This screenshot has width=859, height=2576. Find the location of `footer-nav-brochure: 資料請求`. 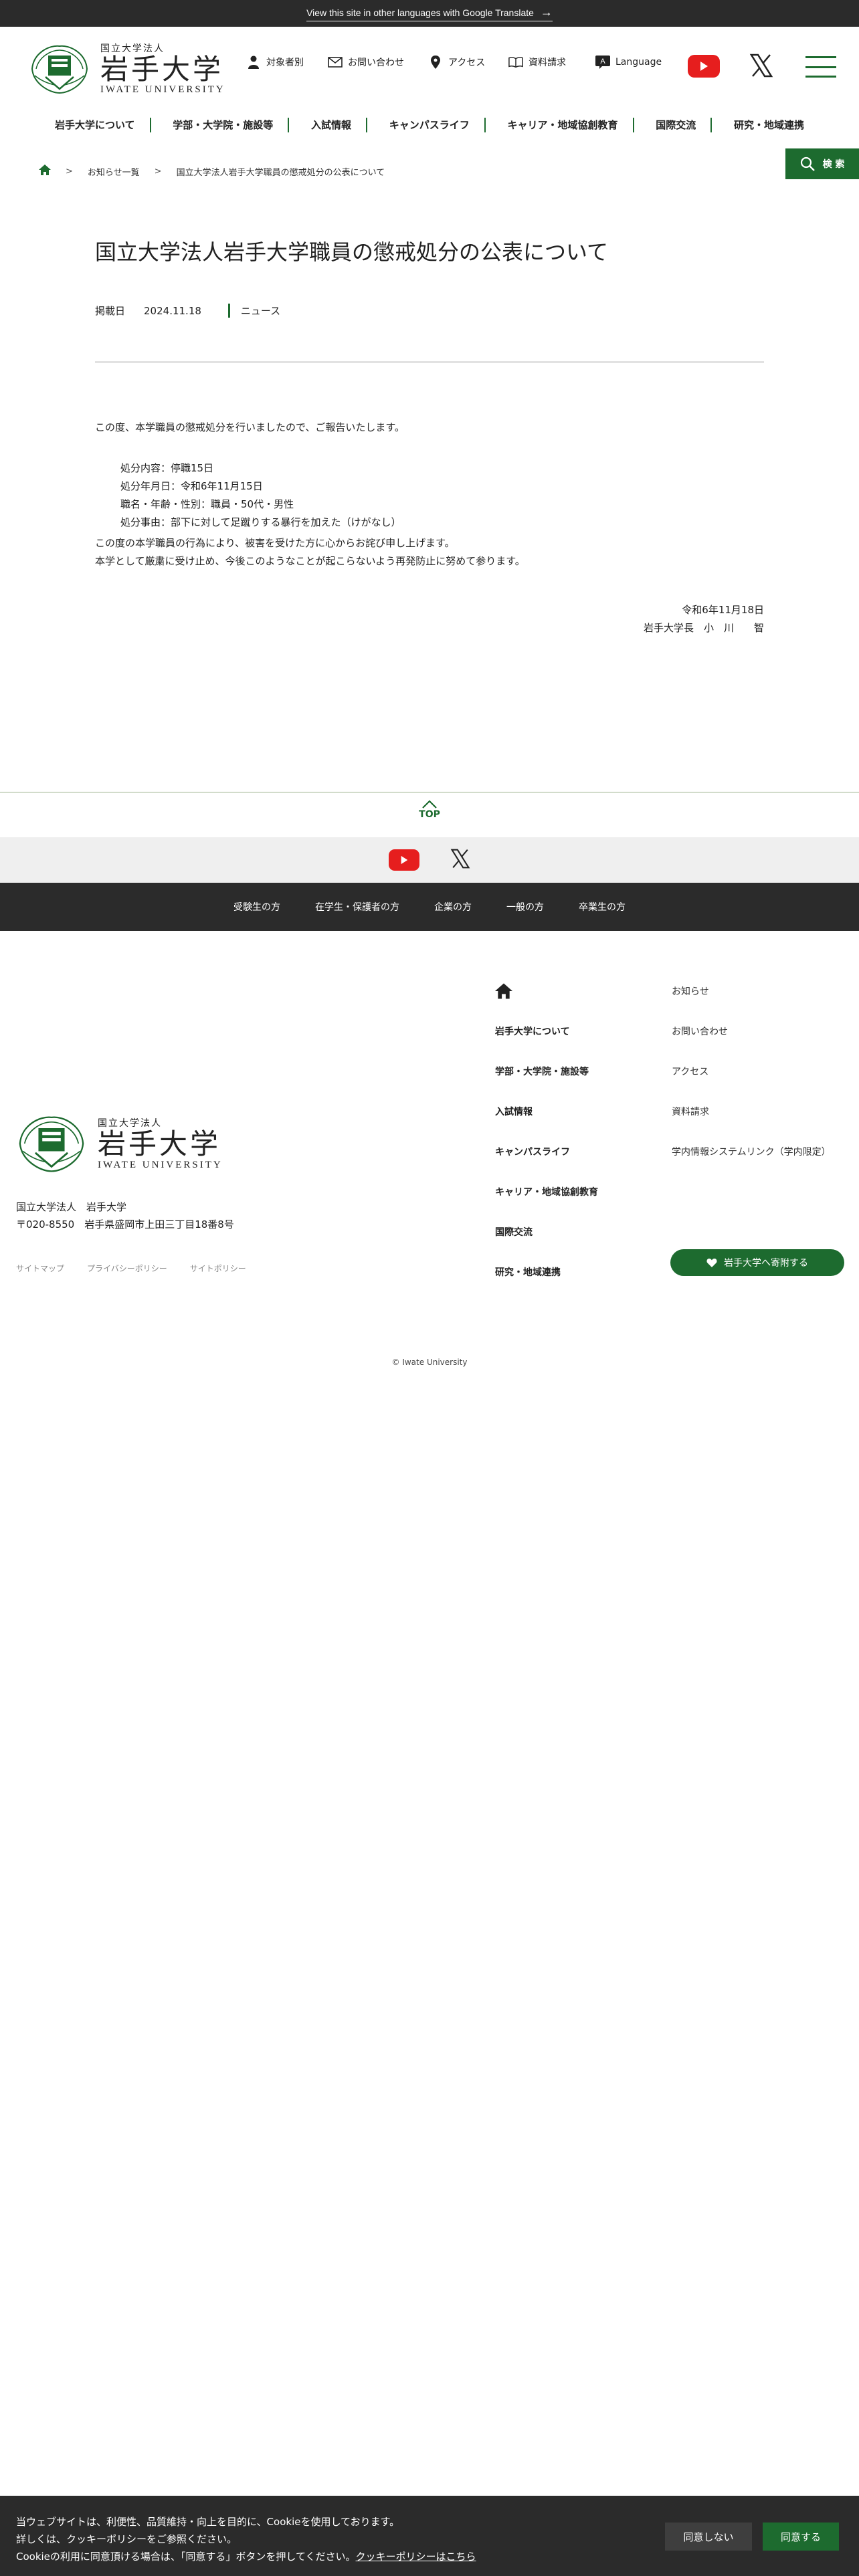

footer-nav-brochure: 資料請求 is located at coordinates (752, 1111).